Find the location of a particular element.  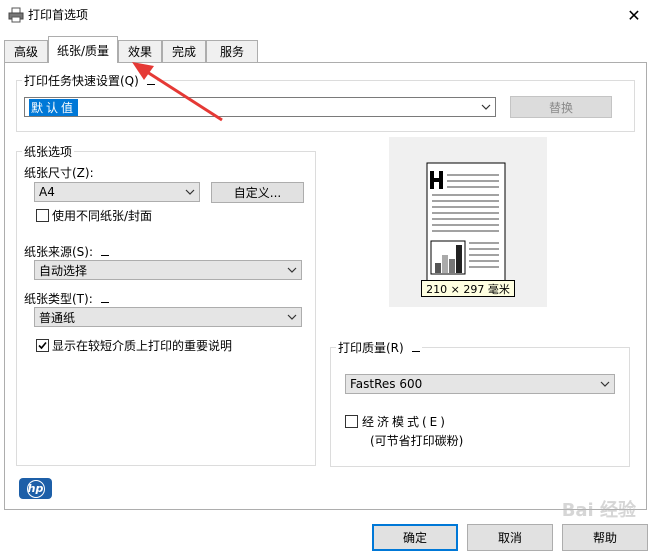

quick-settings-combo: 默认值 is located at coordinates (260, 107).